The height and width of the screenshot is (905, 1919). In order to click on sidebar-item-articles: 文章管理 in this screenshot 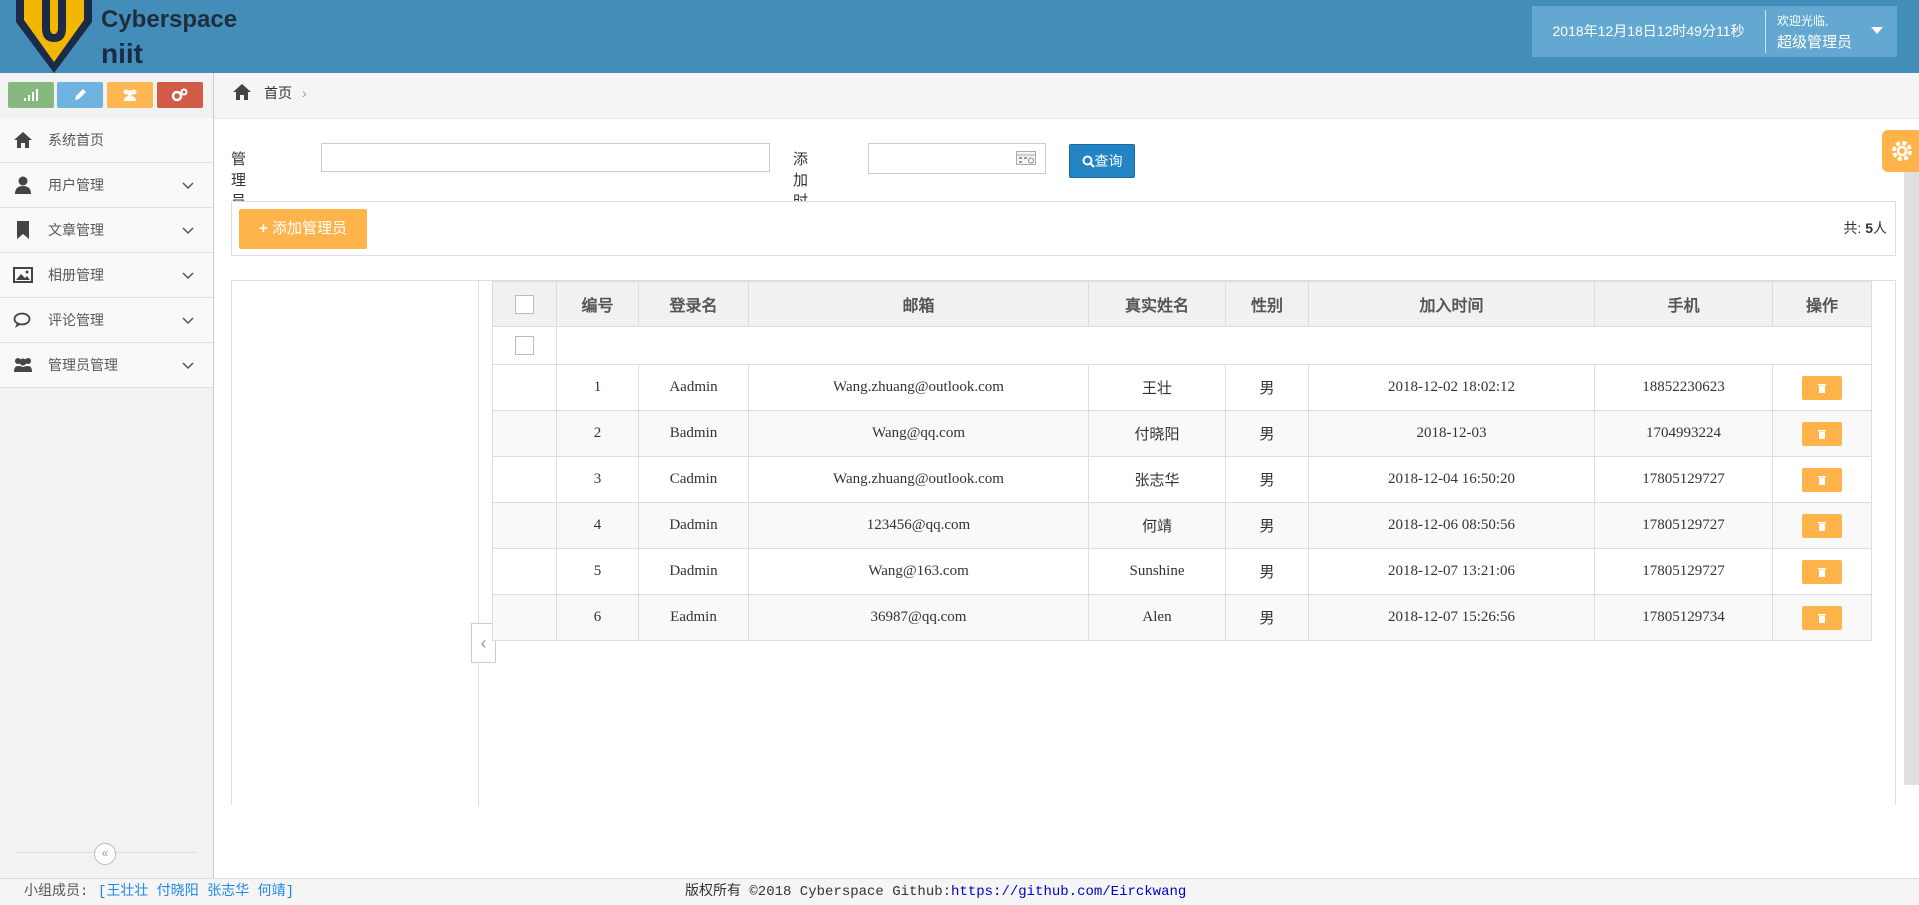, I will do `click(106, 230)`.